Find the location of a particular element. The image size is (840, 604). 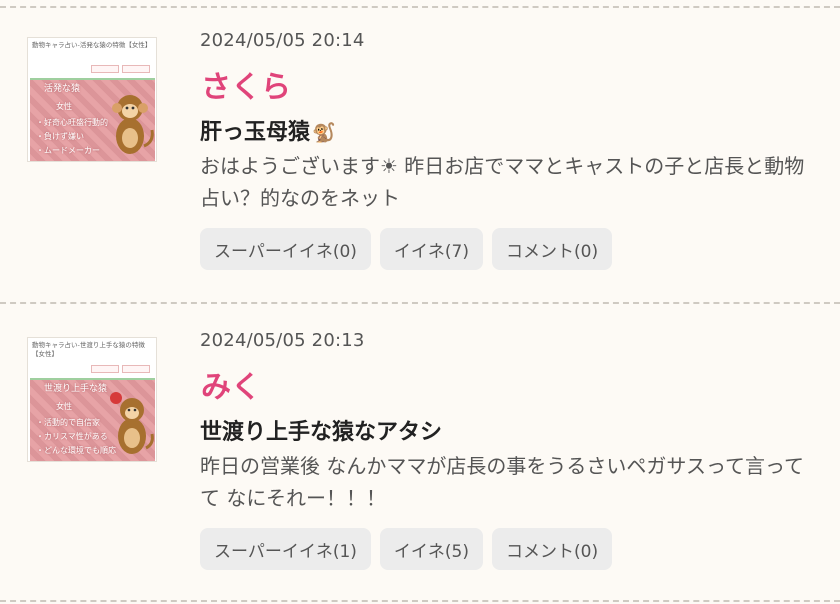

post-date: 2024/05/05 20:14 is located at coordinates (282, 40).